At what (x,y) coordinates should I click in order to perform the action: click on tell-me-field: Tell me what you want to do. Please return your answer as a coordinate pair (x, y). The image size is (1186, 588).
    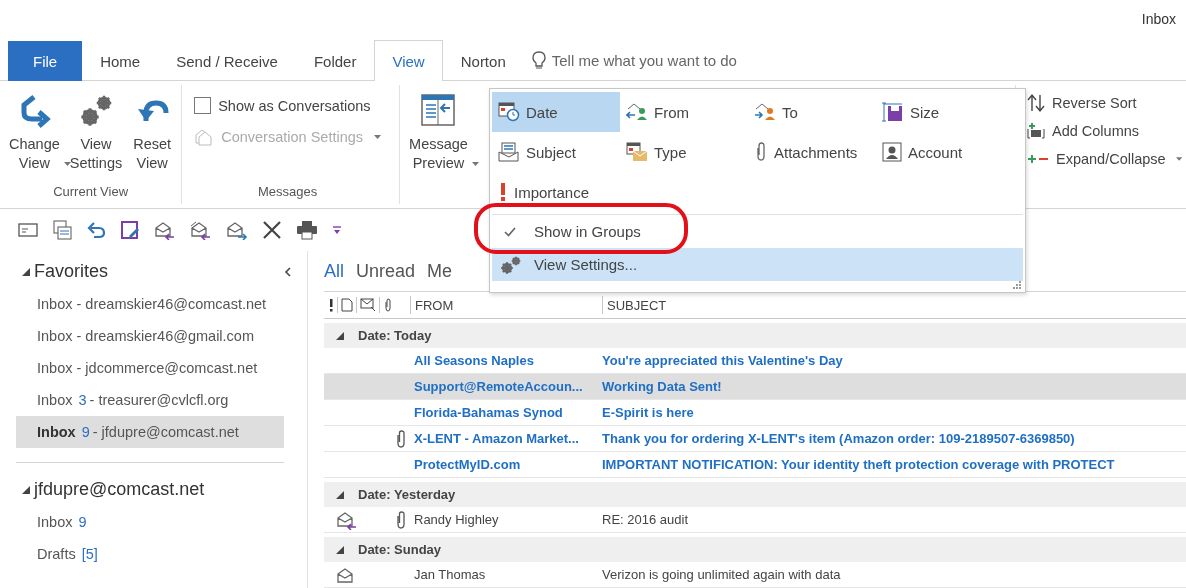
    Looking at the image, I should click on (666, 60).